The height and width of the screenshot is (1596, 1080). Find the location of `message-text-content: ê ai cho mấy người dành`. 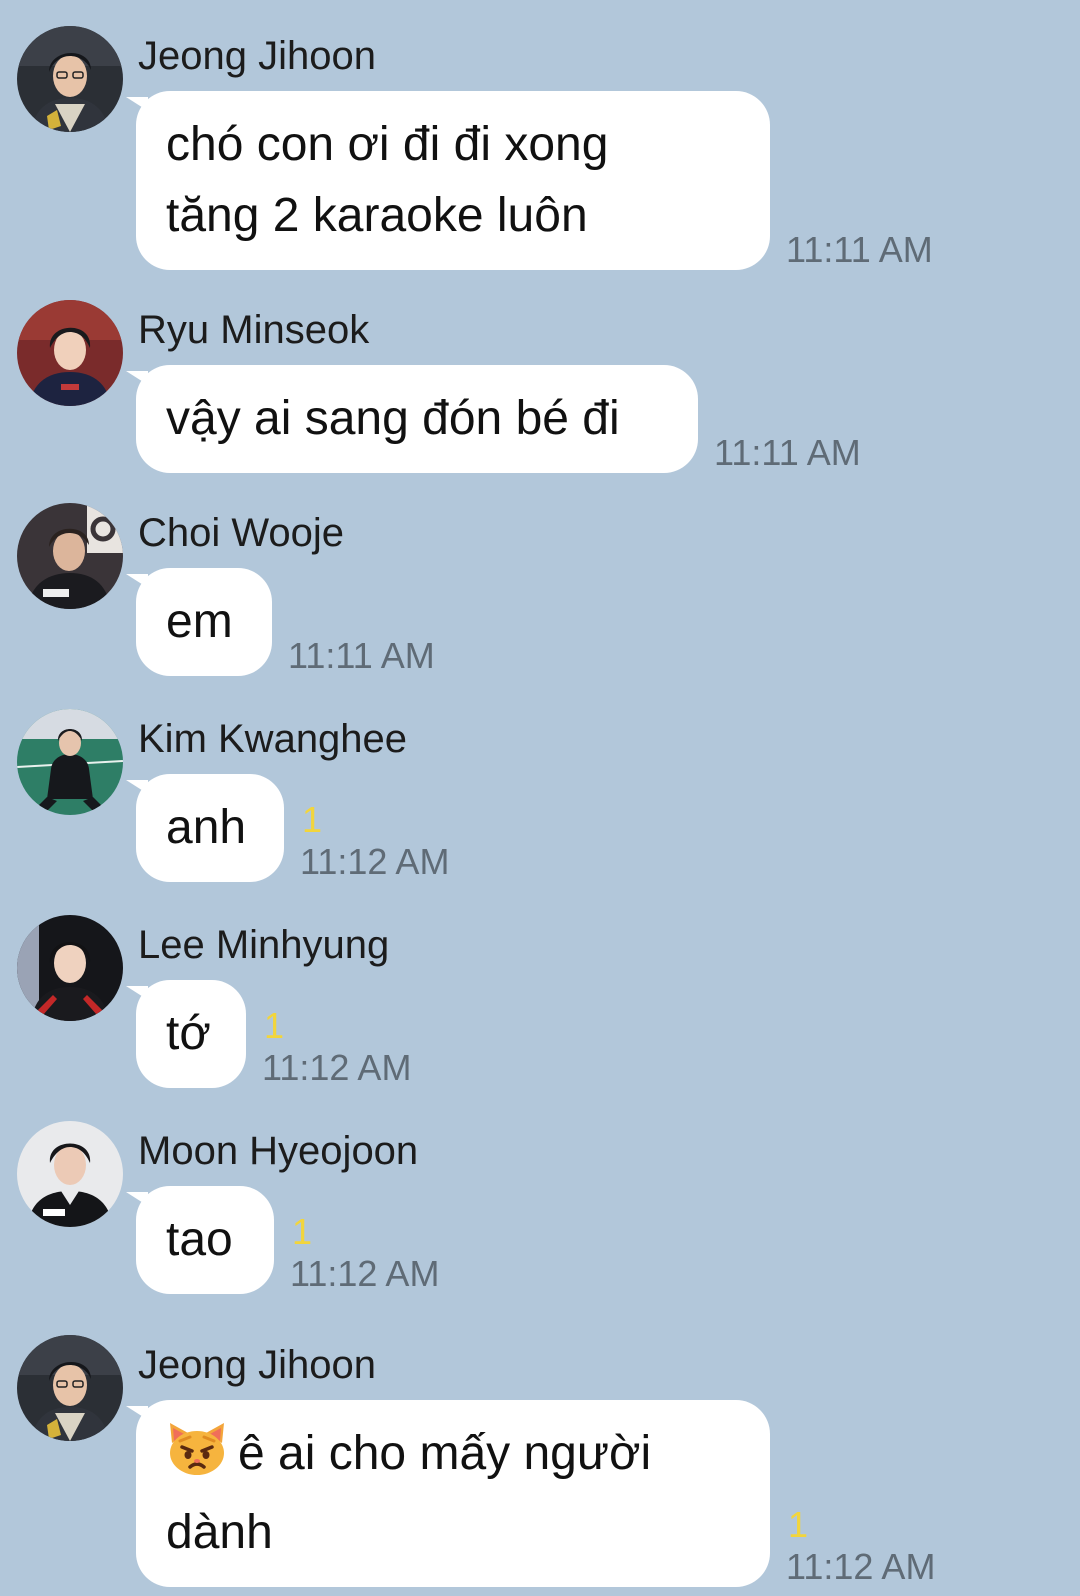

message-text-content: ê ai cho mấy người dành is located at coordinates (409, 1493).